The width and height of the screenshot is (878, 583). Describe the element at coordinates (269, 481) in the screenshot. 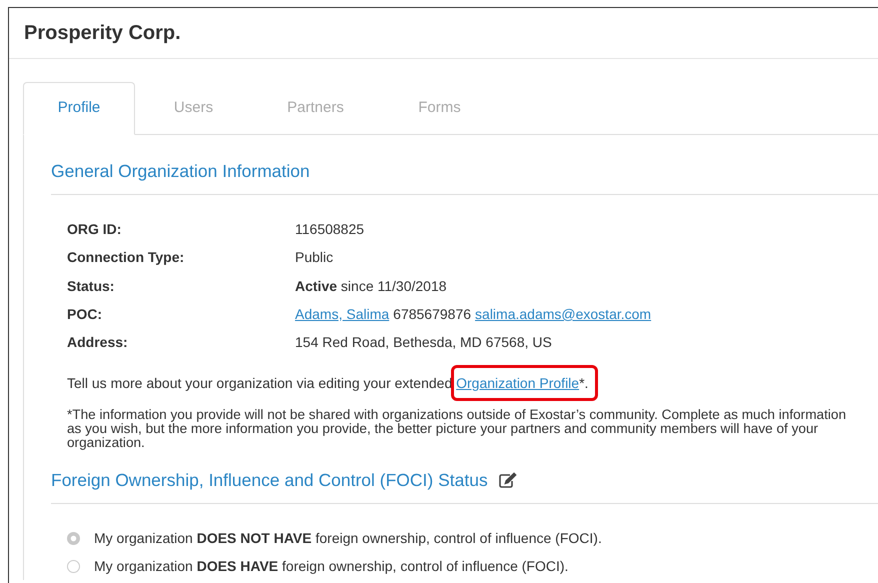

I see `section-heading: Foreign Ownership, Influence and Control (FOCI) Status` at that location.